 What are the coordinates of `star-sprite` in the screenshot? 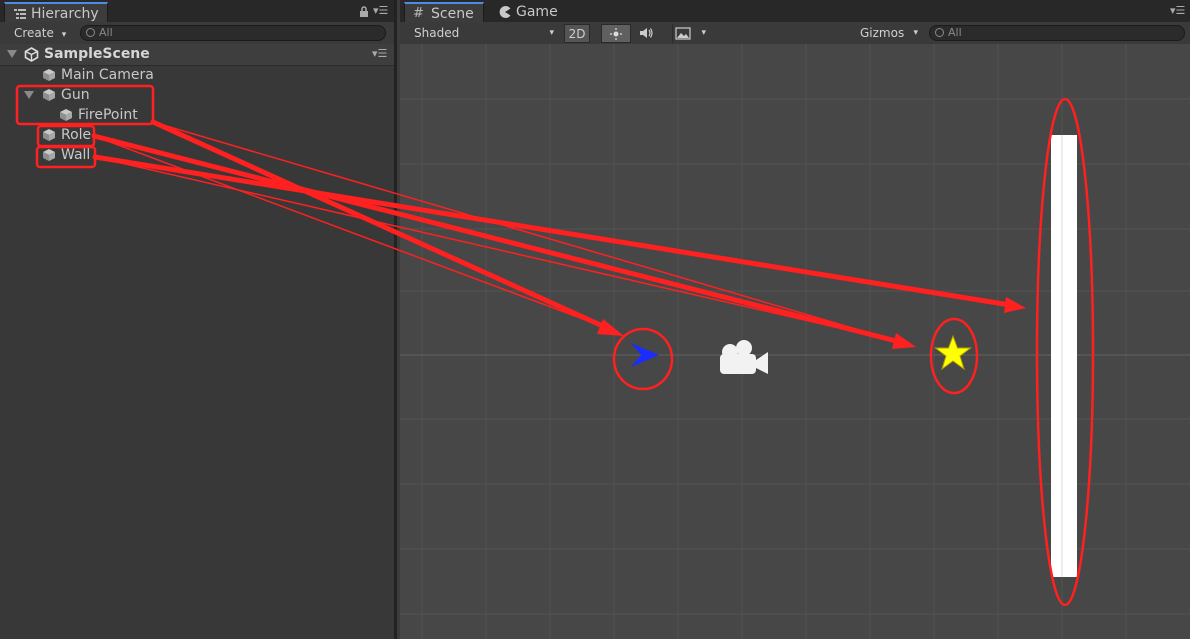 It's located at (953, 353).